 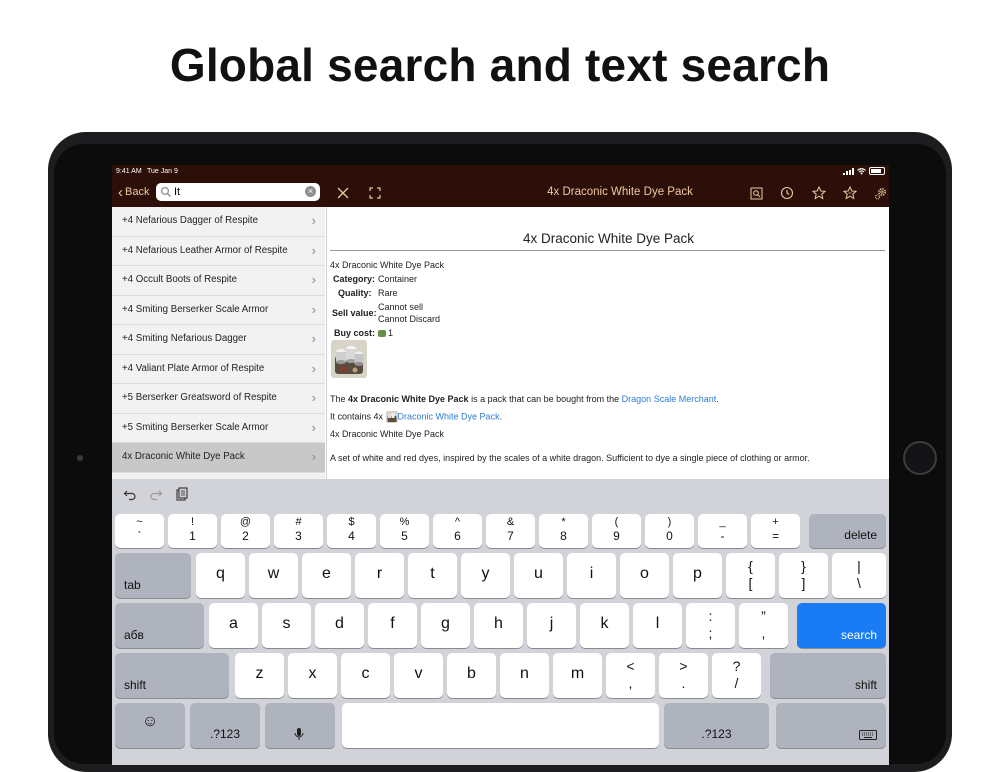 I want to click on list-item: +4 Valiant Plate Armor of Respite ›, so click(x=218, y=369).